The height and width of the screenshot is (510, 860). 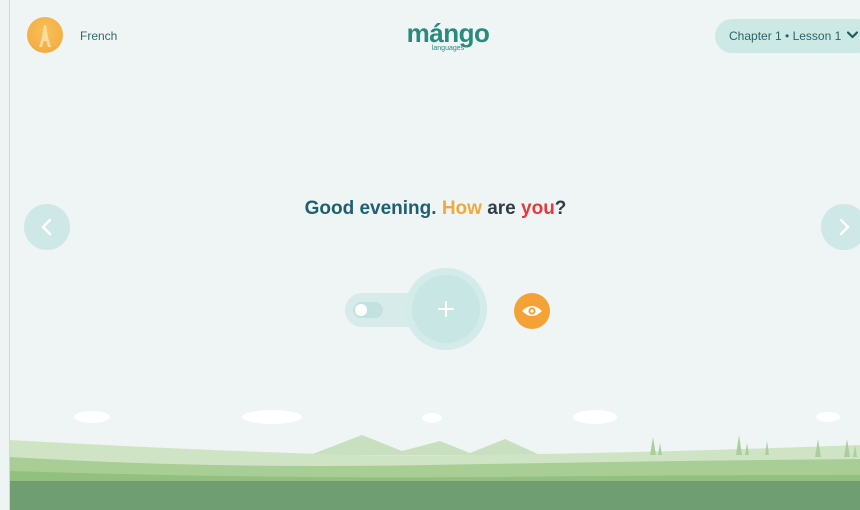 I want to click on chevron-right-icon, so click(x=844, y=227).